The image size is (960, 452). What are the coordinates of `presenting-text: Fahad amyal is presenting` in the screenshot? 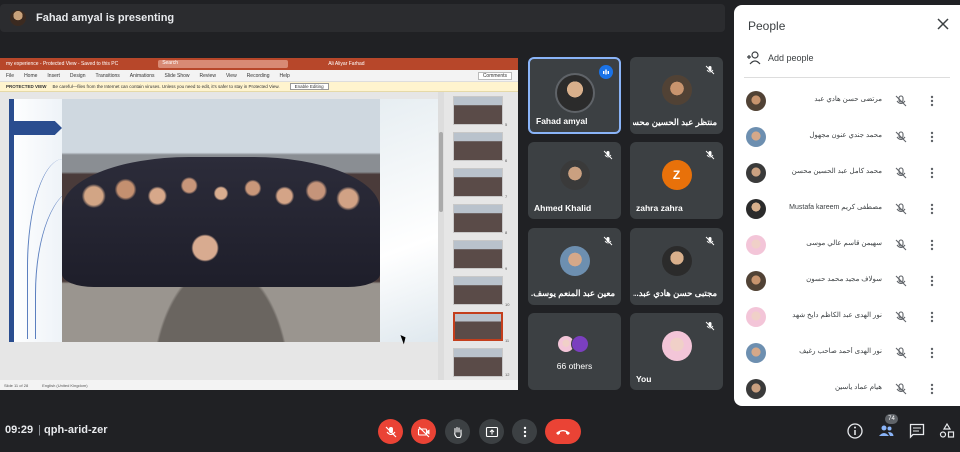 It's located at (105, 18).